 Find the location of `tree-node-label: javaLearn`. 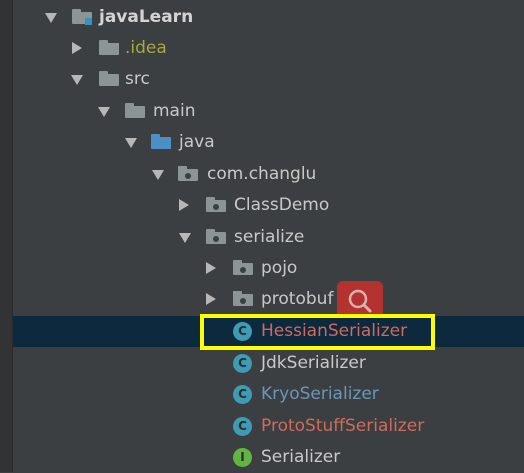

tree-node-label: javaLearn is located at coordinates (146, 17).